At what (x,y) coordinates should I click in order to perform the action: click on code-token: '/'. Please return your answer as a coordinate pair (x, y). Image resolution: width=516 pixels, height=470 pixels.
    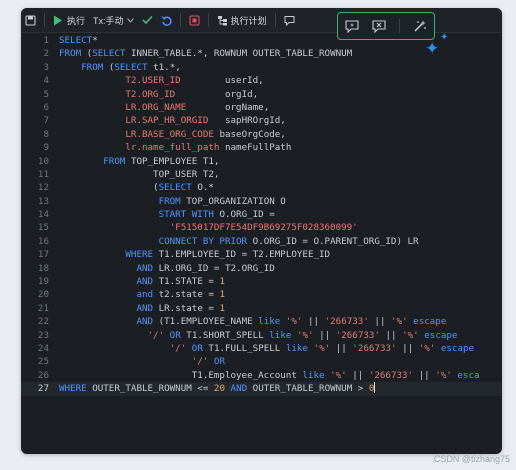
    Looking at the image, I should click on (178, 348).